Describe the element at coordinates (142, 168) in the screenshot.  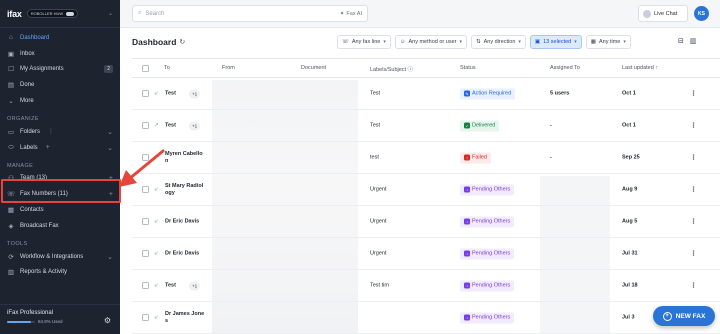
I see `annotation-arrow` at that location.